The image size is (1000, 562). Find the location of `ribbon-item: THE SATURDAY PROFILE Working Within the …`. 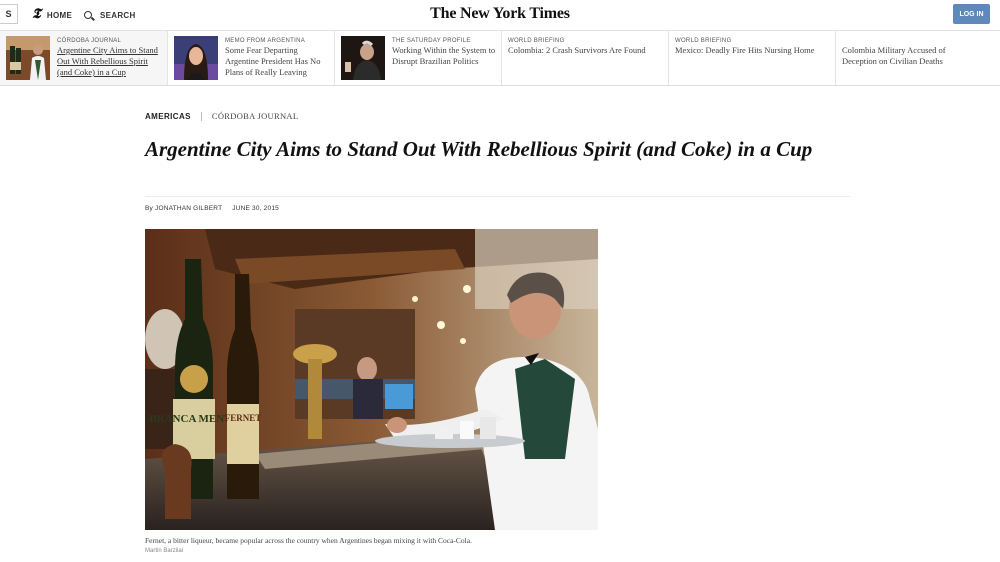

ribbon-item: THE SATURDAY PROFILE Working Within the … is located at coordinates (418, 58).